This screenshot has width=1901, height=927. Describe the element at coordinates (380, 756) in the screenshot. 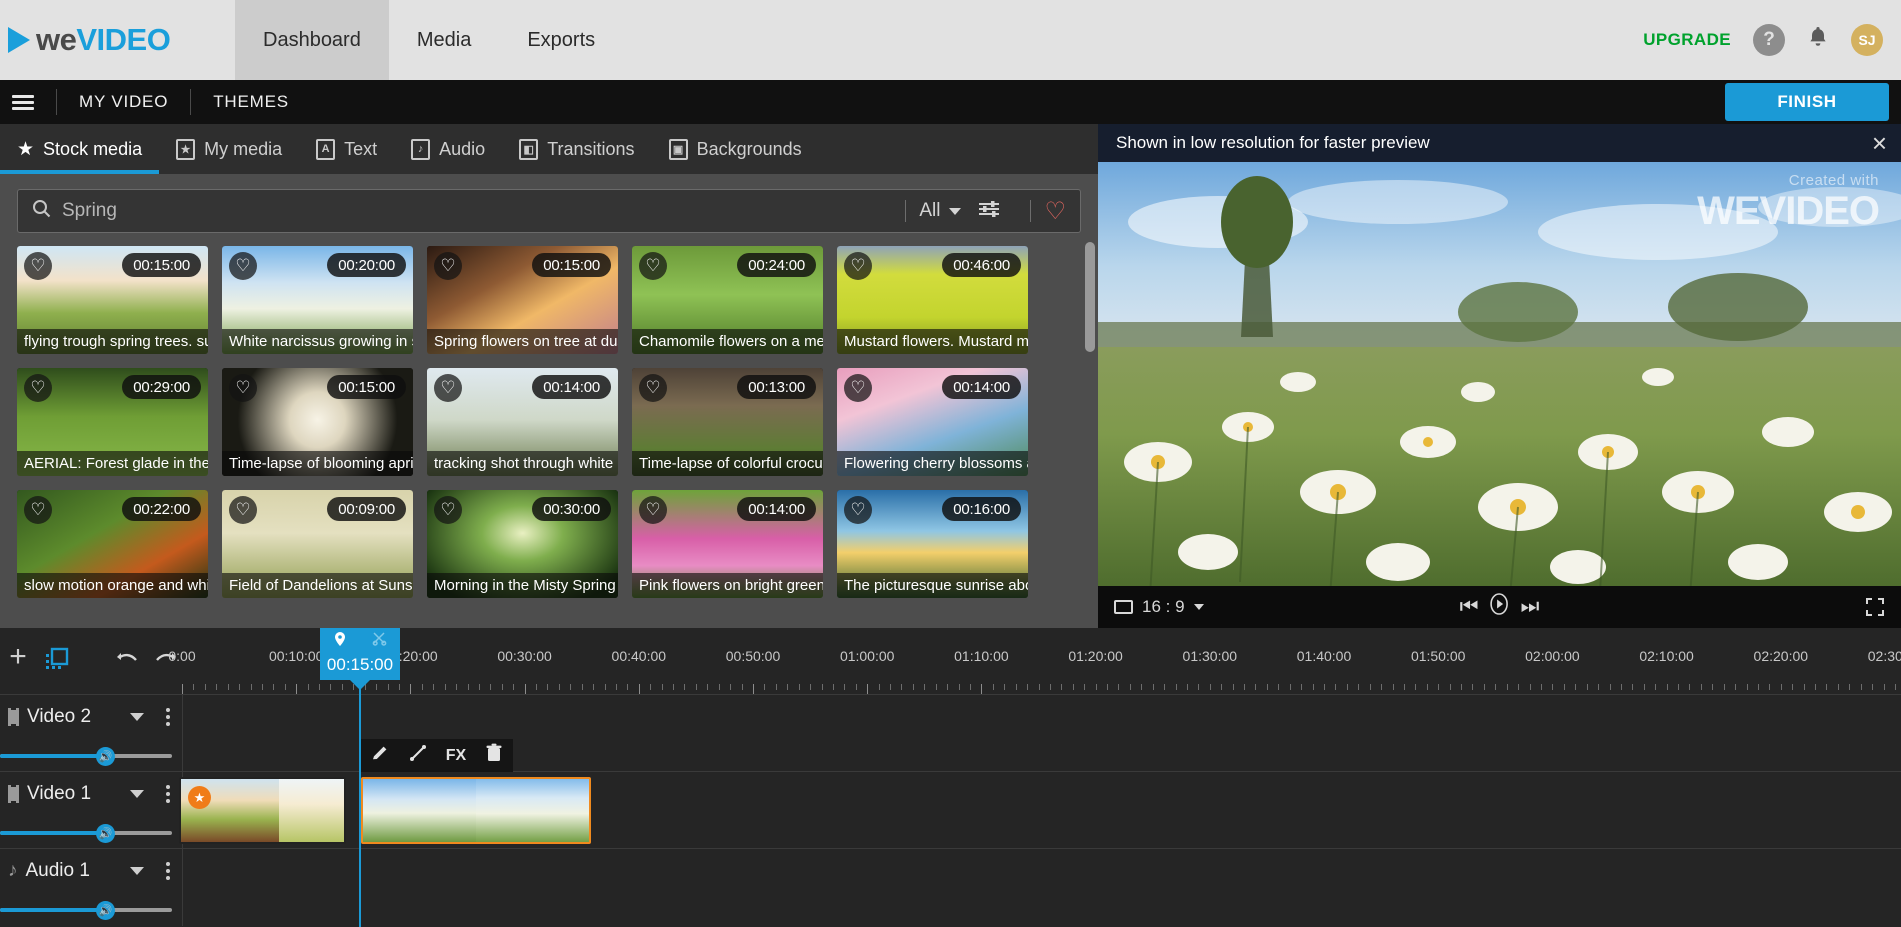

I see `pencil-icon` at that location.